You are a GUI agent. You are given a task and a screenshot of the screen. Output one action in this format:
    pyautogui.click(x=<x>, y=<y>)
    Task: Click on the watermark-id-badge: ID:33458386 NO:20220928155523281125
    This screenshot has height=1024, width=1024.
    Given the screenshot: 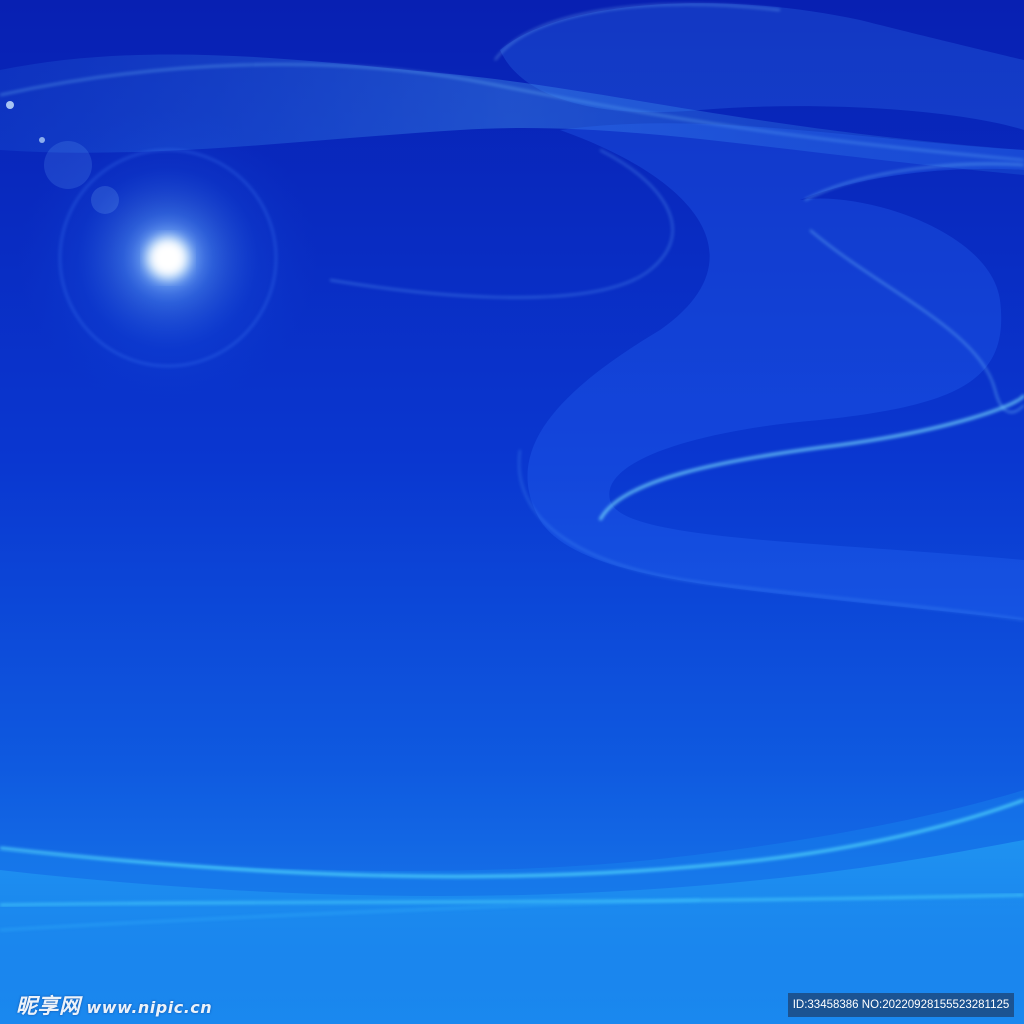 What is the action you would take?
    pyautogui.click(x=901, y=1005)
    